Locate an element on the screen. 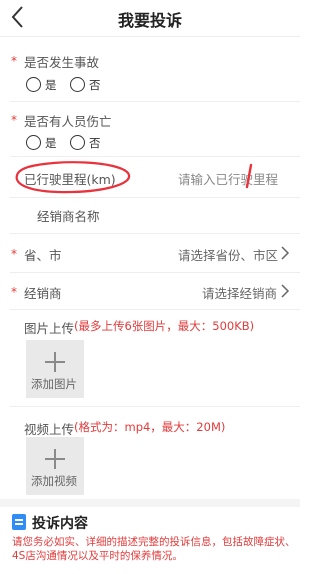 The height and width of the screenshot is (574, 320). injury-no-label: 否 is located at coordinates (95, 143).